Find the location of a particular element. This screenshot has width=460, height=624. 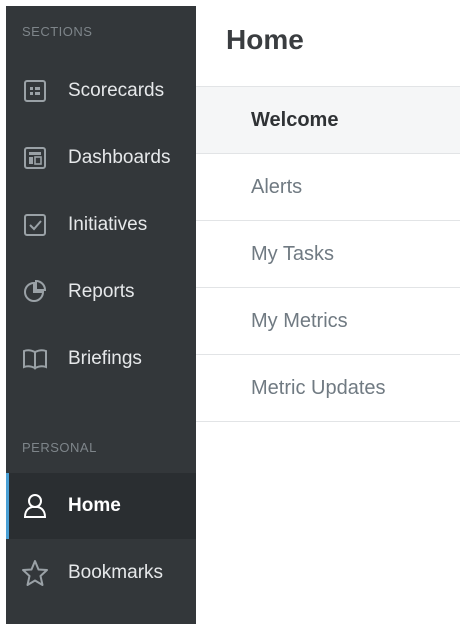

sidebar-item-home: Home is located at coordinates (101, 506).